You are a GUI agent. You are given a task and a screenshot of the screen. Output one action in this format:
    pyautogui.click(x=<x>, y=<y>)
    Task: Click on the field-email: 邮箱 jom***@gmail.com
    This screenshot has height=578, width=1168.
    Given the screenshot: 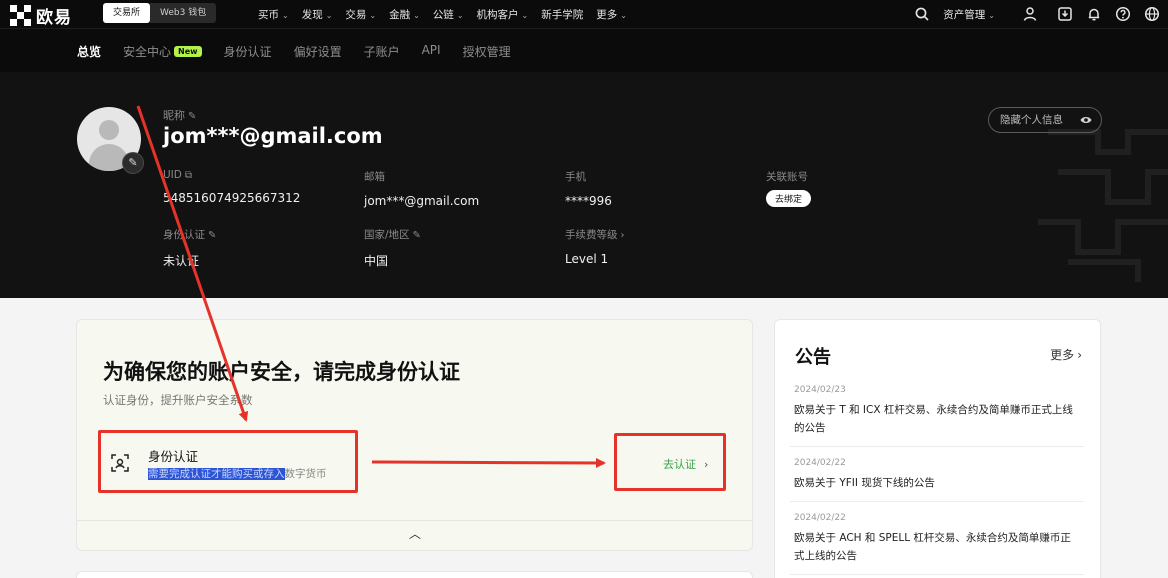 What is the action you would take?
    pyautogui.click(x=421, y=188)
    